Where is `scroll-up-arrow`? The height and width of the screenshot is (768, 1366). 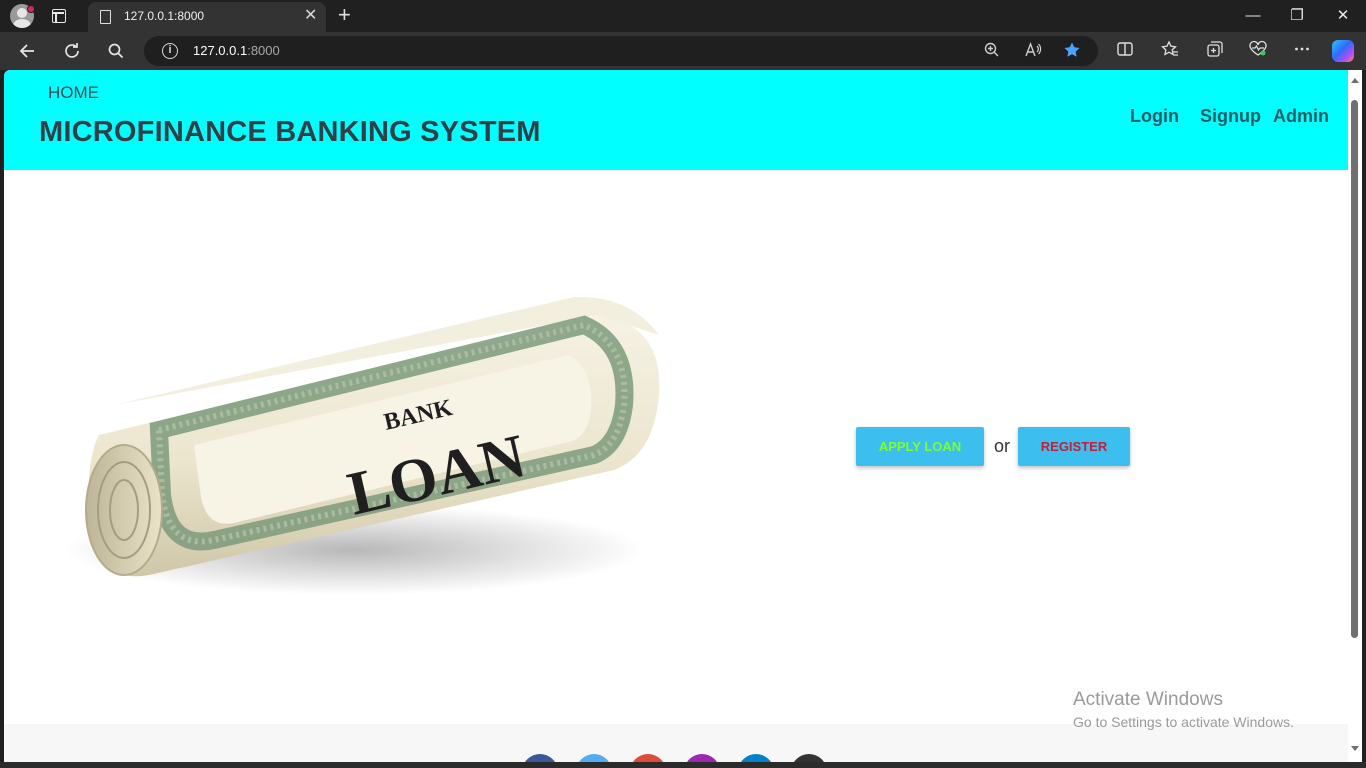
scroll-up-arrow is located at coordinates (1355, 80).